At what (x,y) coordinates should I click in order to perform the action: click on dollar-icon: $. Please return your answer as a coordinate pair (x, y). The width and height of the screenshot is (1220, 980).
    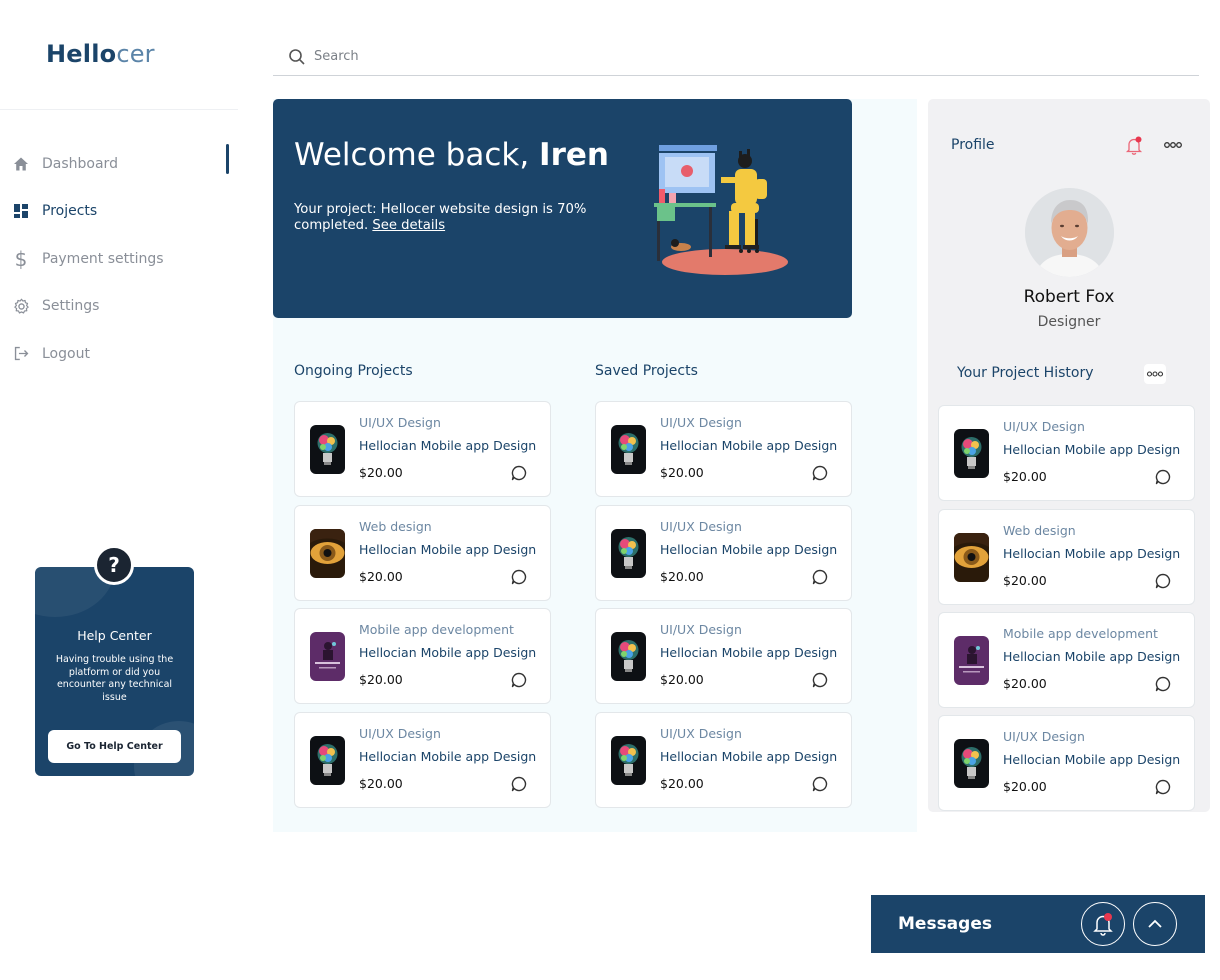
    Looking at the image, I should click on (21, 258).